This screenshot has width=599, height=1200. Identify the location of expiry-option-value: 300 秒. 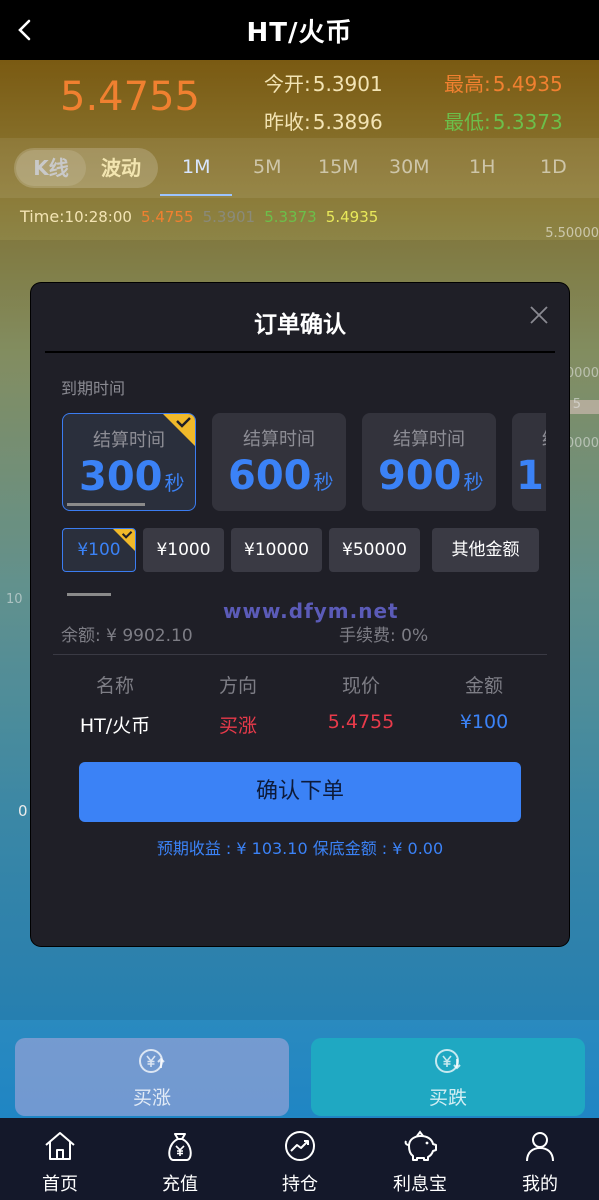
(132, 477).